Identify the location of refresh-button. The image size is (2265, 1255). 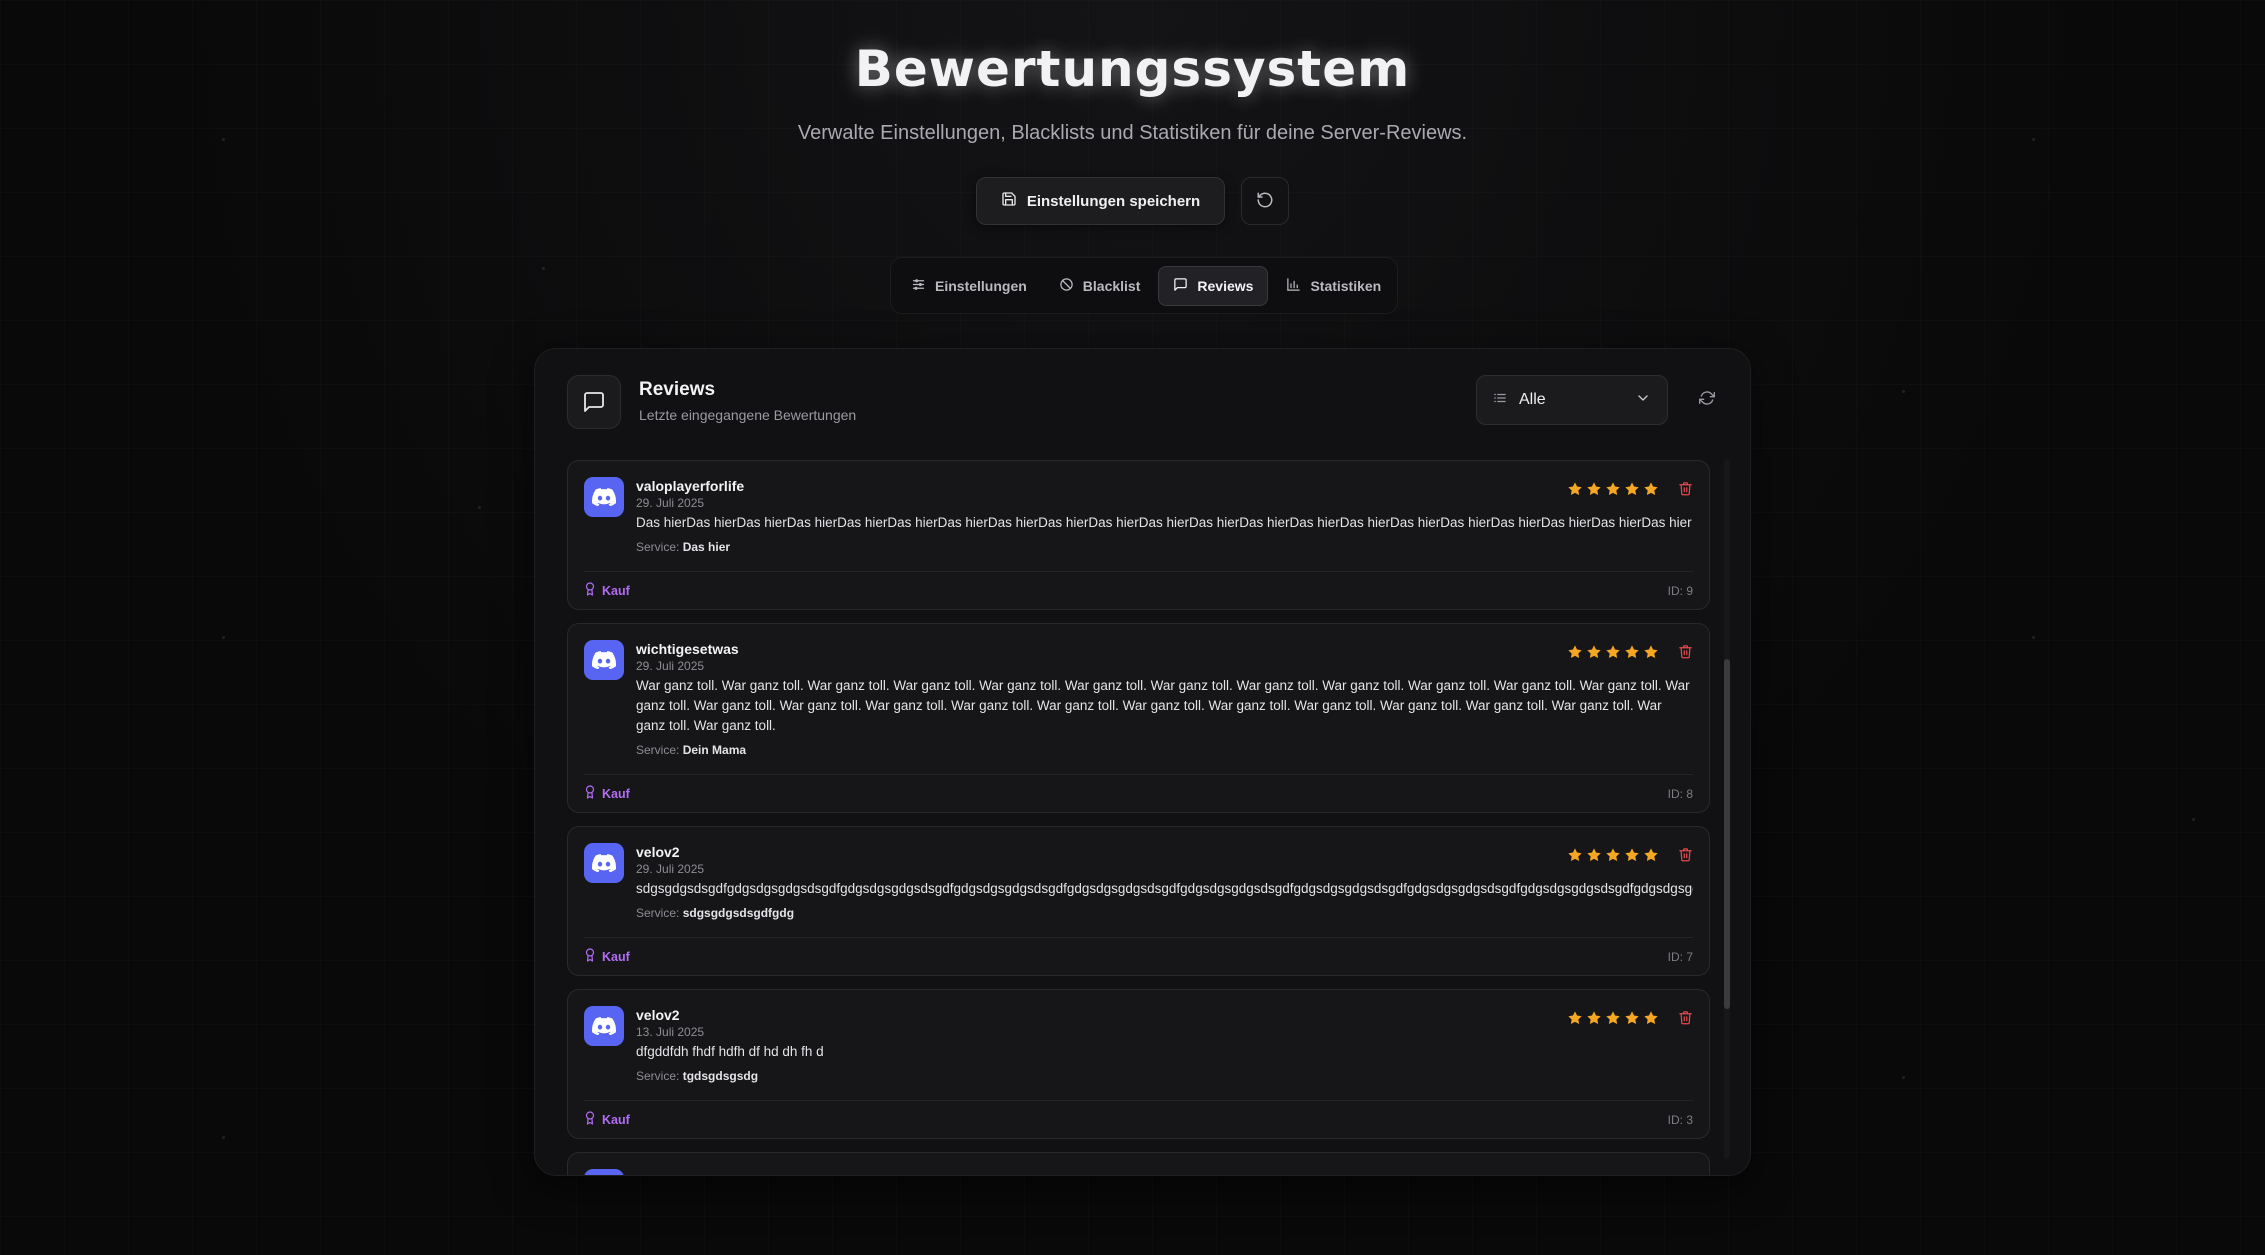
(1707, 400).